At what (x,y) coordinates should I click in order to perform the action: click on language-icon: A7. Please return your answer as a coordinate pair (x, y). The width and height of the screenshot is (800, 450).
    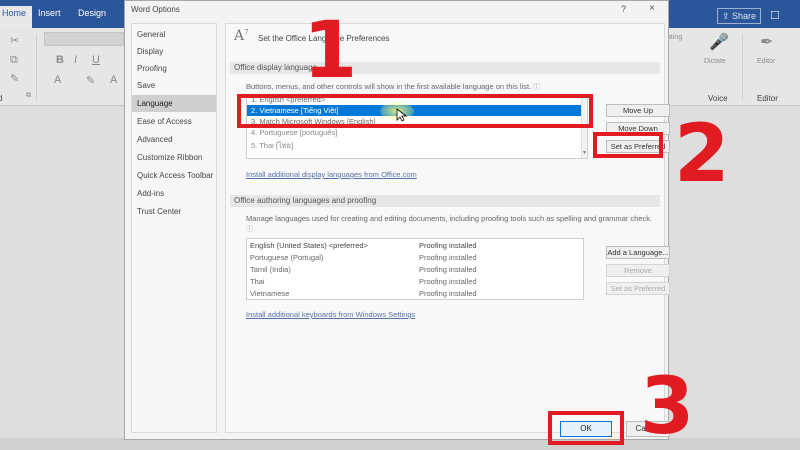
    Looking at the image, I should click on (241, 36).